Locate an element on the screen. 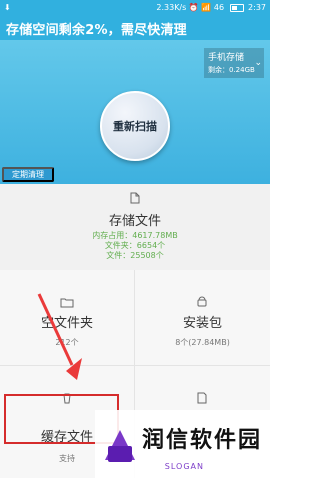  header: 存储空间剩余2%，需尽快清理 is located at coordinates (135, 28).